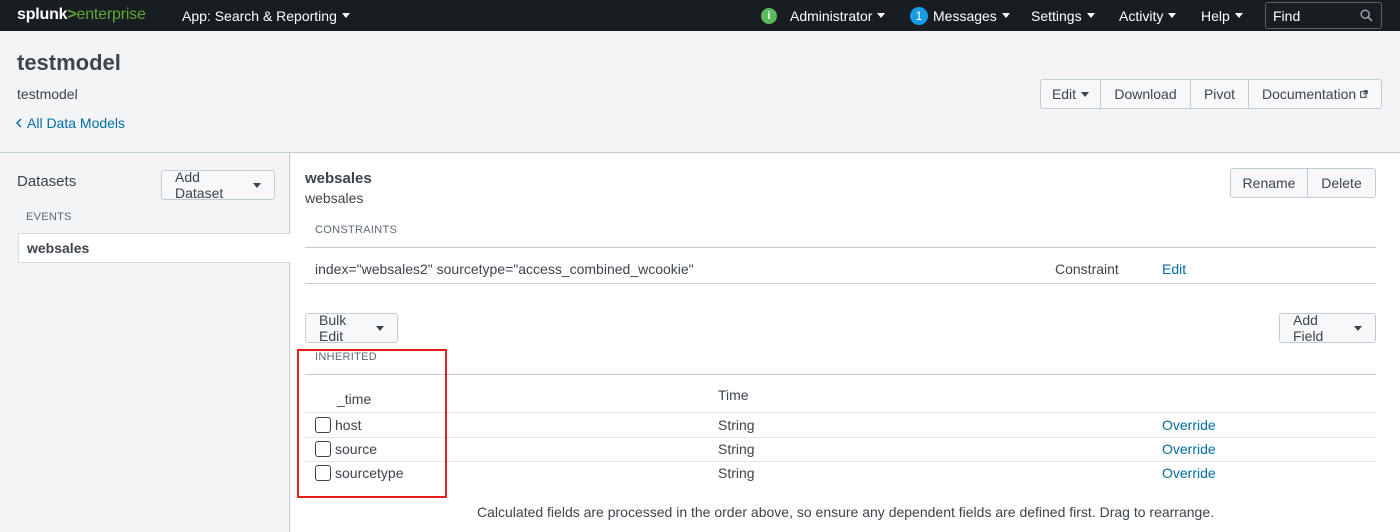  I want to click on pivot-button-label: Pivot, so click(1219, 94).